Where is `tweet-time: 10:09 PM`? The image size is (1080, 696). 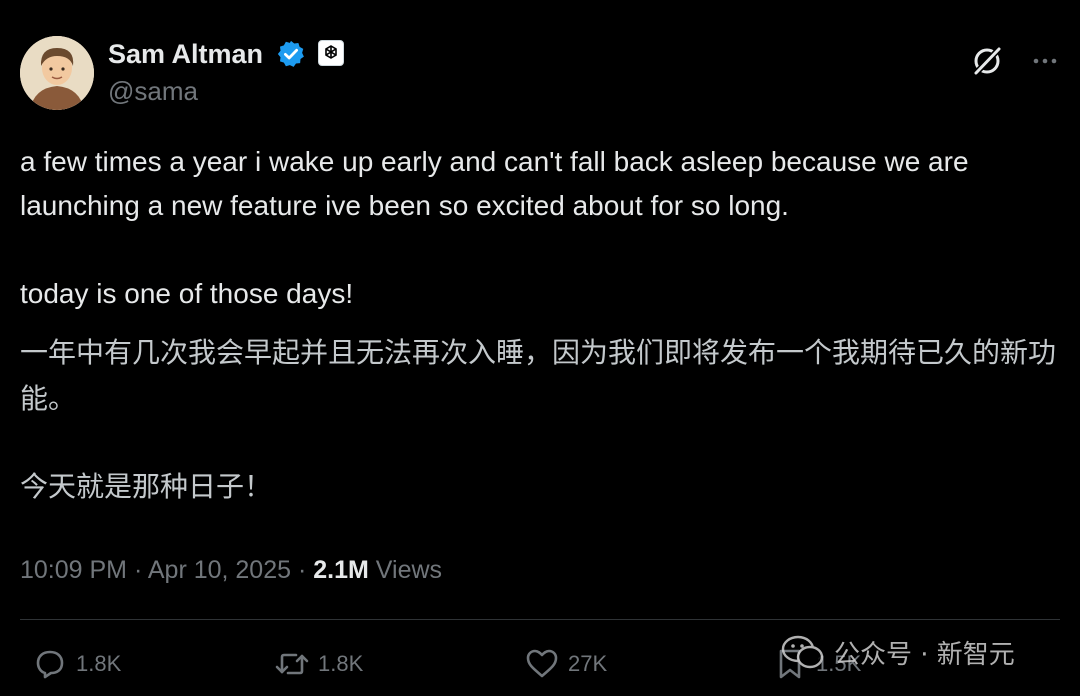 tweet-time: 10:09 PM is located at coordinates (73, 570).